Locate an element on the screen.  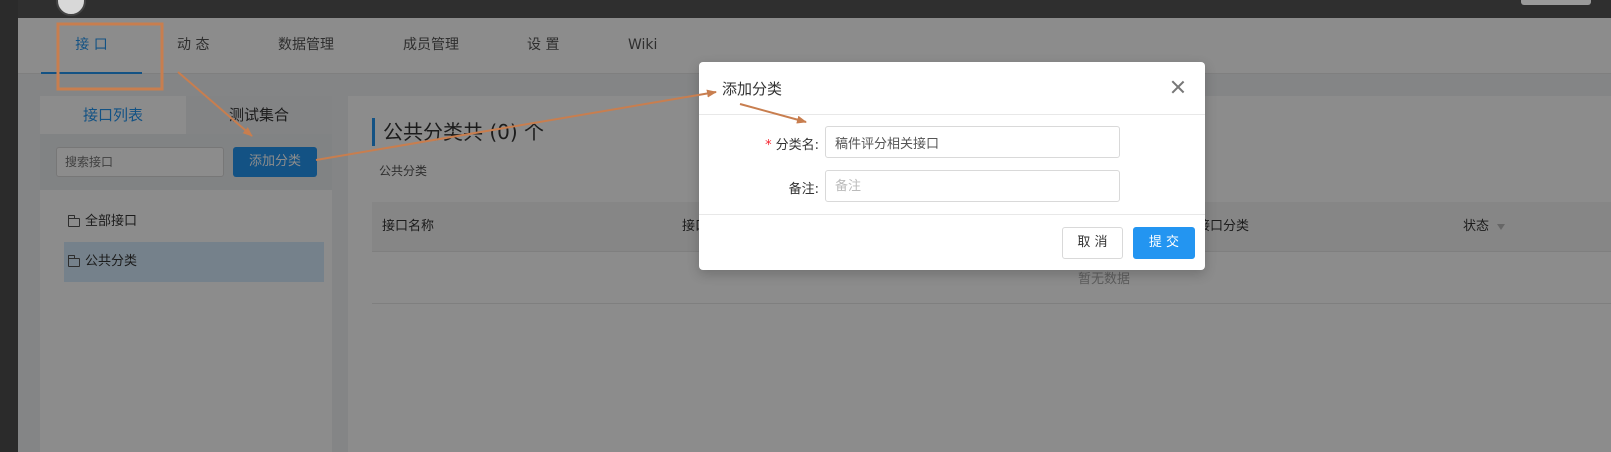
top-header is located at coordinates (814, 9).